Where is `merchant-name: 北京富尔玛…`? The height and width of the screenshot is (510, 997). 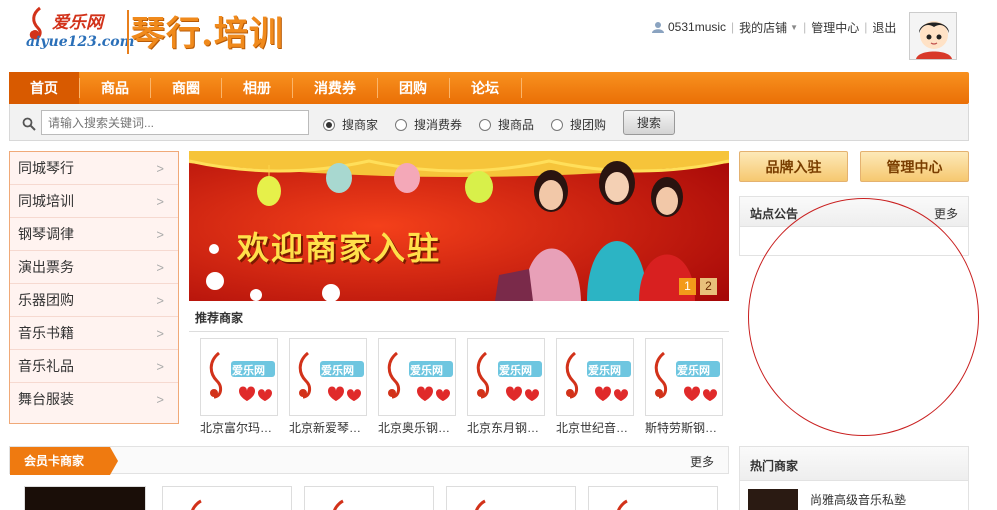
merchant-name: 北京富尔玛… is located at coordinates (240, 427).